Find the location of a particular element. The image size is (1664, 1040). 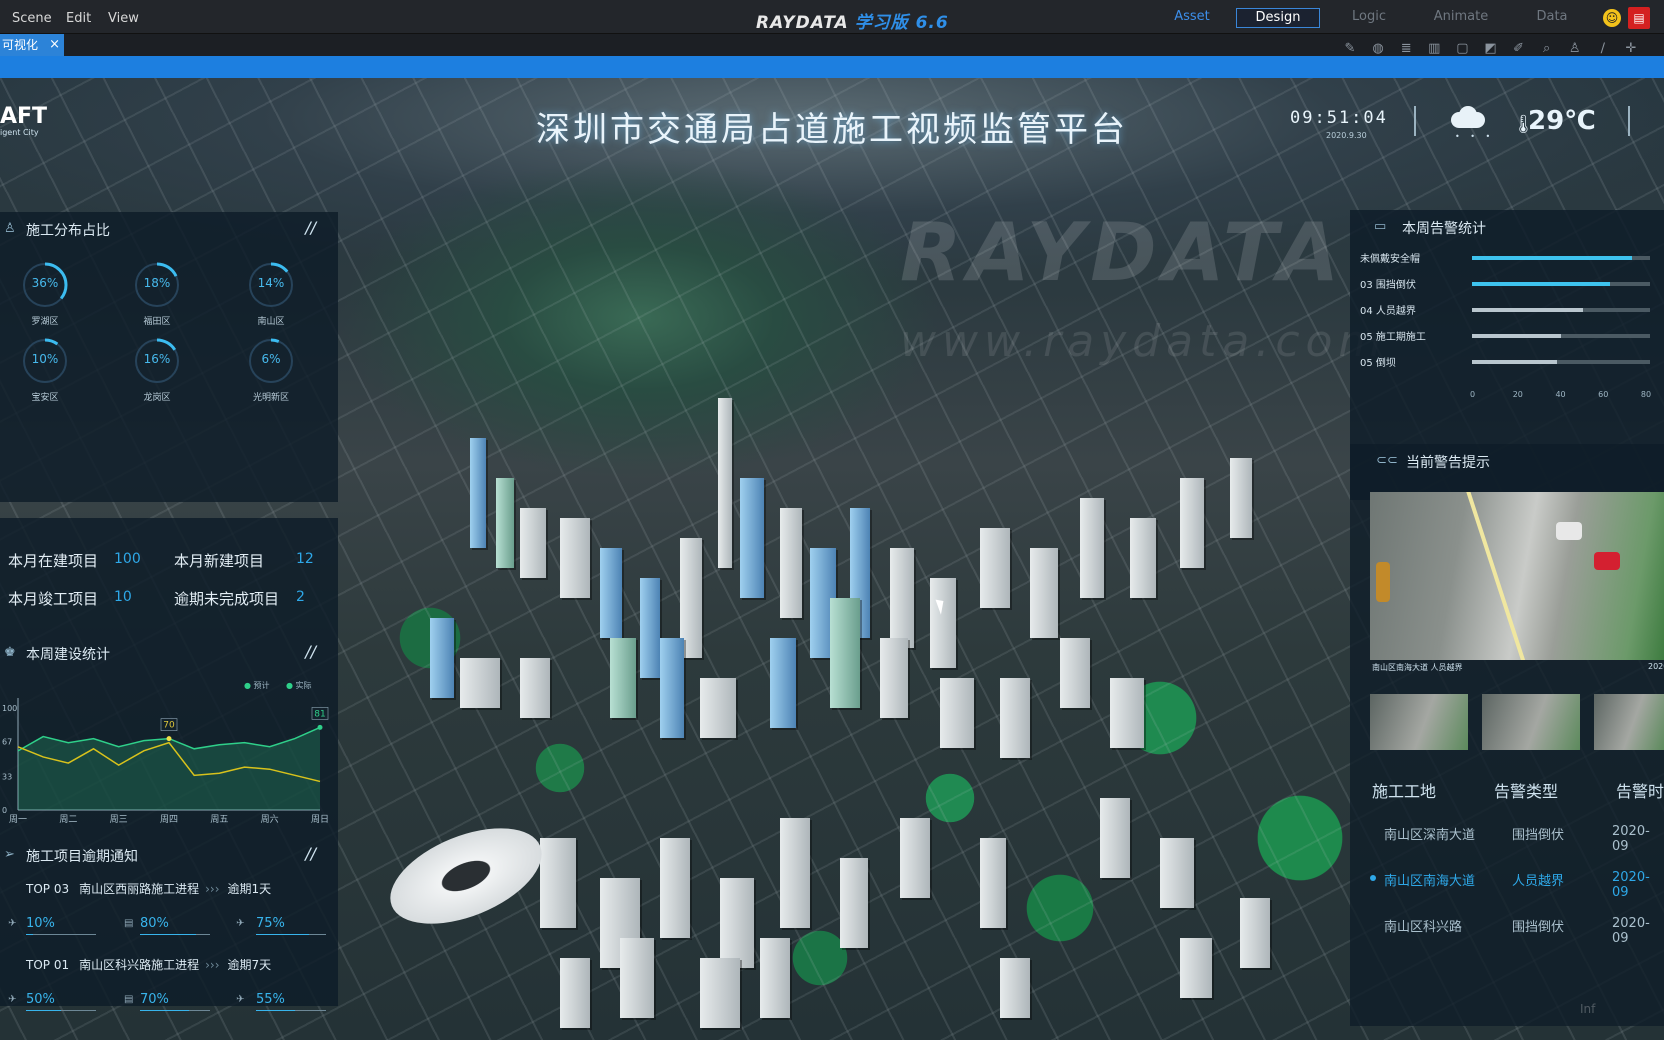

document-icon: ▤ is located at coordinates (1639, 18).